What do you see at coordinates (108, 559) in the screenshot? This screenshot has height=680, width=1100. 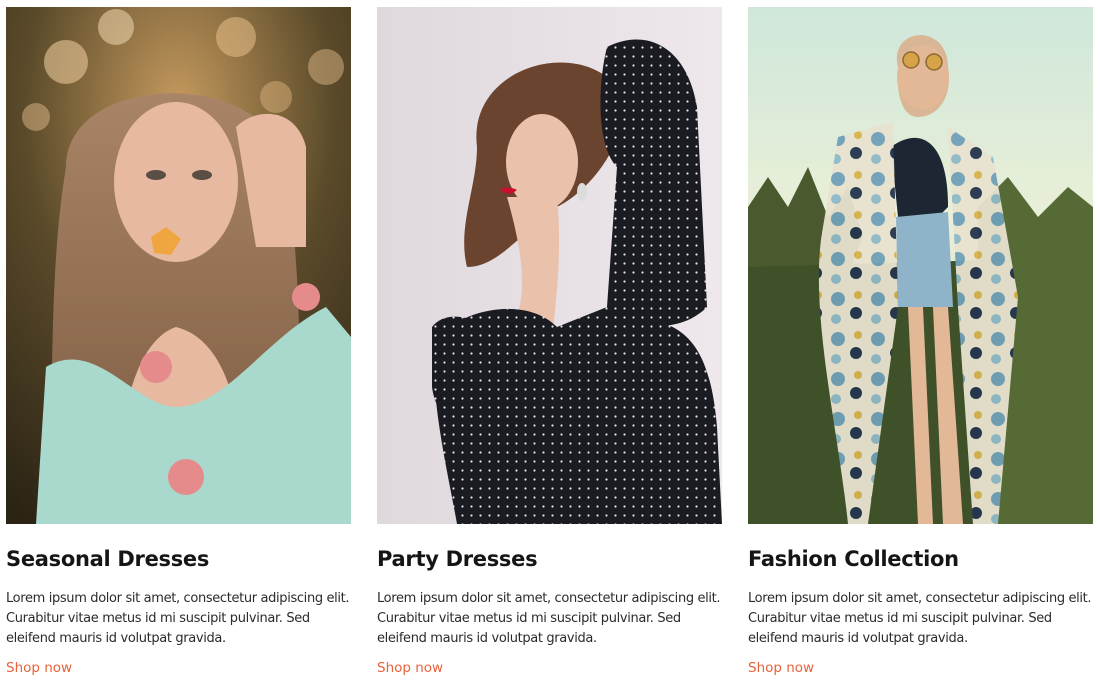 I see `card-title: Seasonal Dresses` at bounding box center [108, 559].